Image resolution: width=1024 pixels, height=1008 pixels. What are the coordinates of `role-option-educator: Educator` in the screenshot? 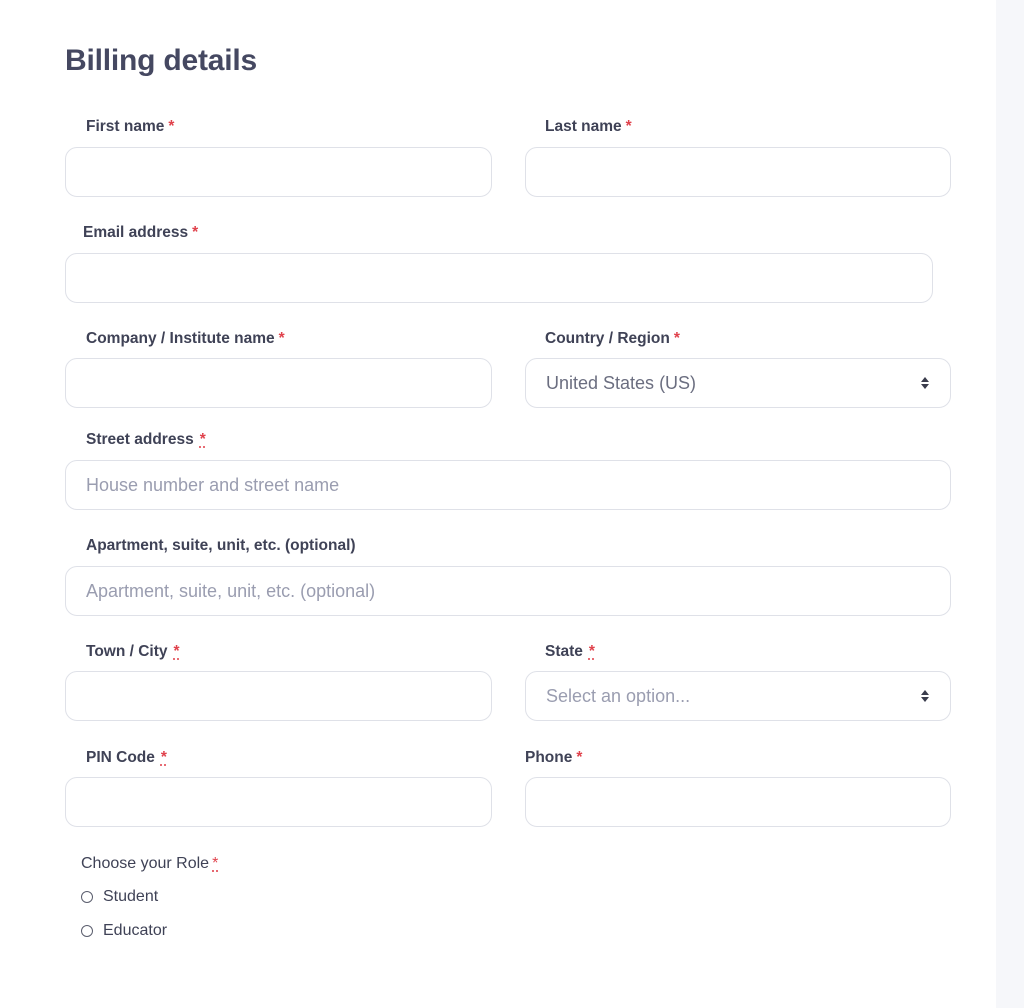 It's located at (124, 931).